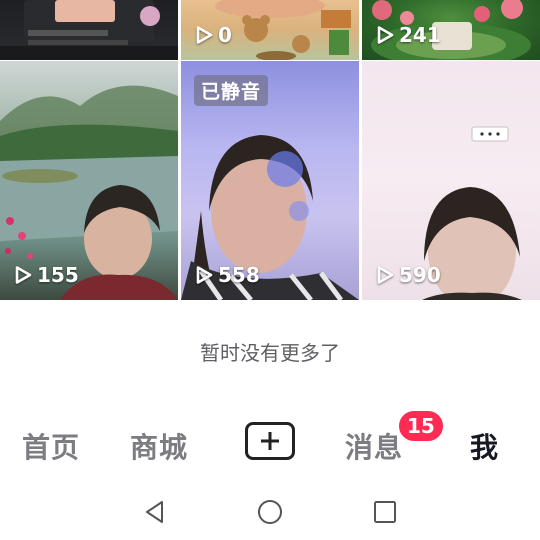 This screenshot has width=540, height=540. Describe the element at coordinates (421, 426) in the screenshot. I see `unread-badge: 15` at that location.